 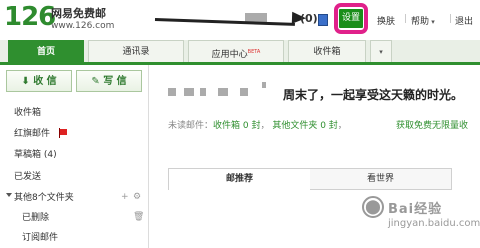 I want to click on download-icon: ⬇, so click(x=25, y=81).